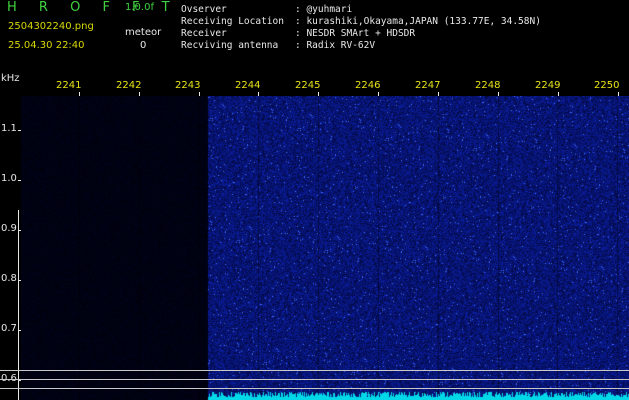 Image resolution: width=629 pixels, height=400 pixels. Describe the element at coordinates (139, 7) in the screenshot. I see `app-version: 1.0.0f` at that location.